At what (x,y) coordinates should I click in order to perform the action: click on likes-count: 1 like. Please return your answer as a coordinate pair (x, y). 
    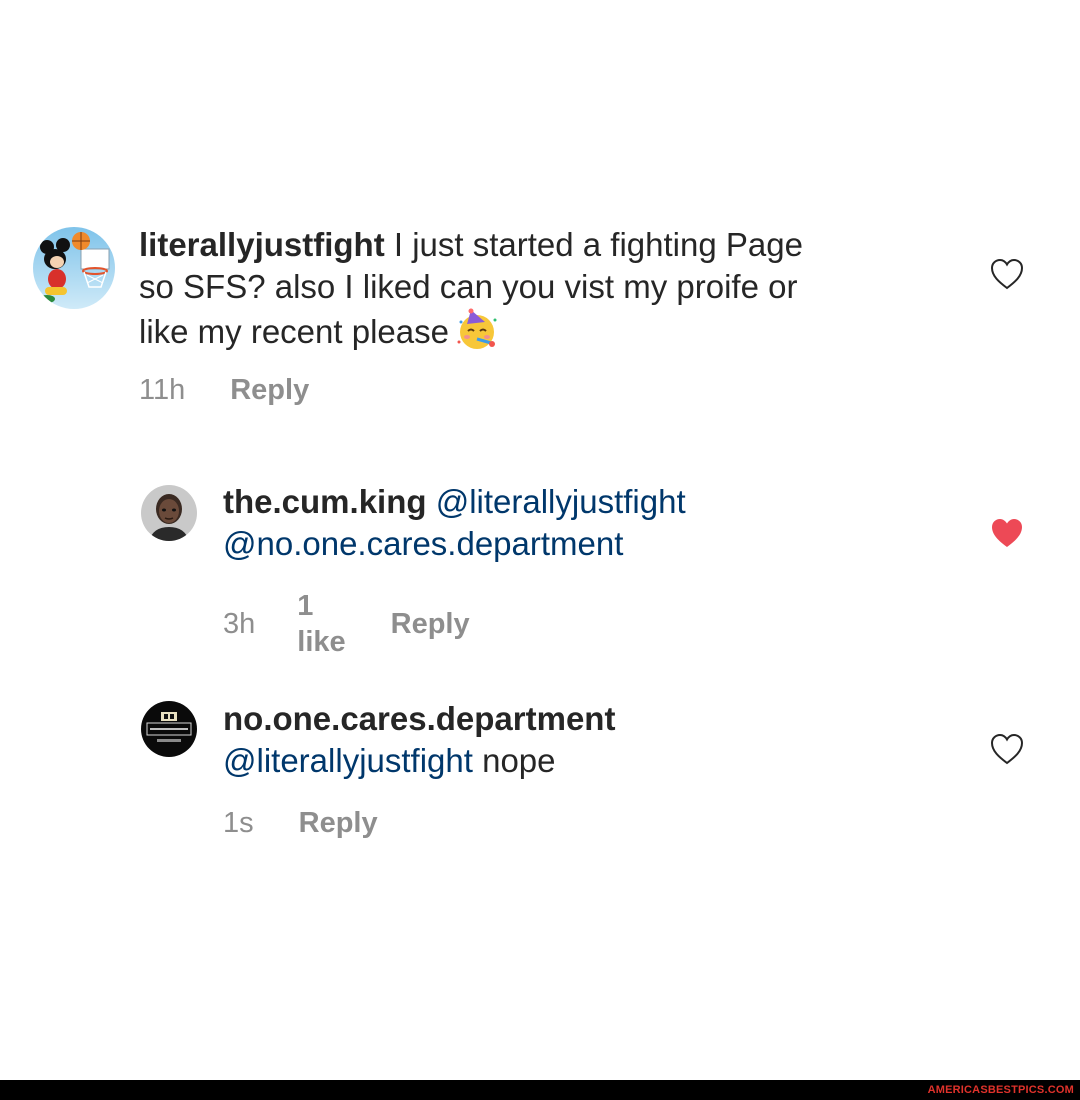
    Looking at the image, I should click on (321, 624).